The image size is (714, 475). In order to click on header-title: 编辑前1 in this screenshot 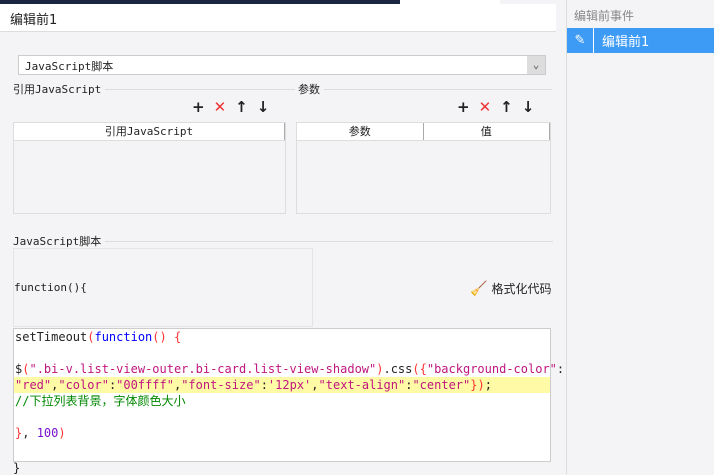, I will do `click(34, 20)`.